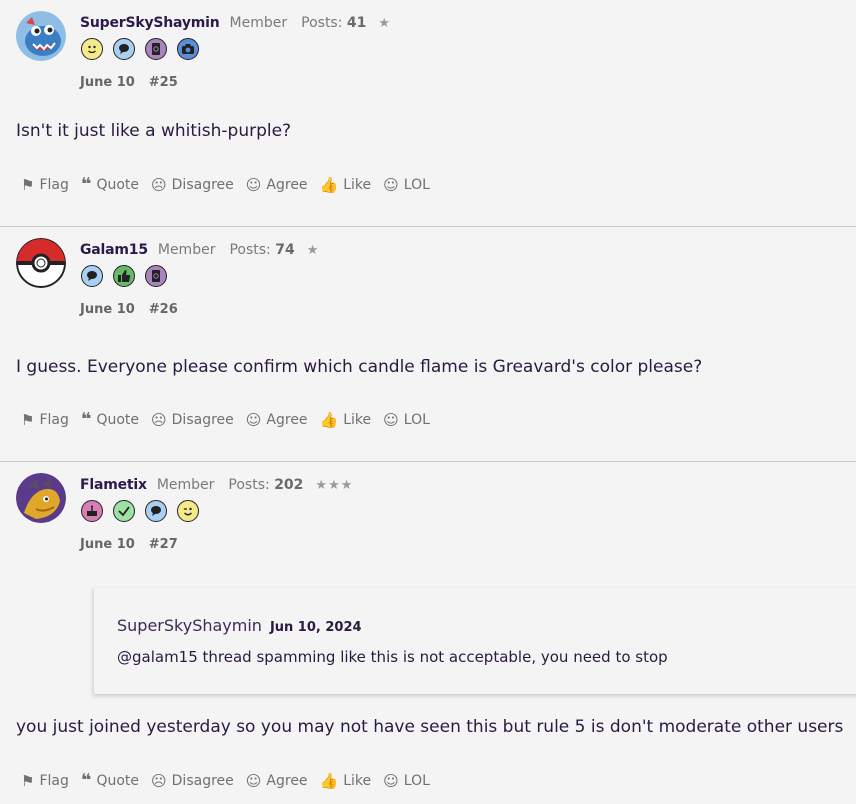  Describe the element at coordinates (316, 627) in the screenshot. I see `quote-date: Jun 10, 2024` at that location.